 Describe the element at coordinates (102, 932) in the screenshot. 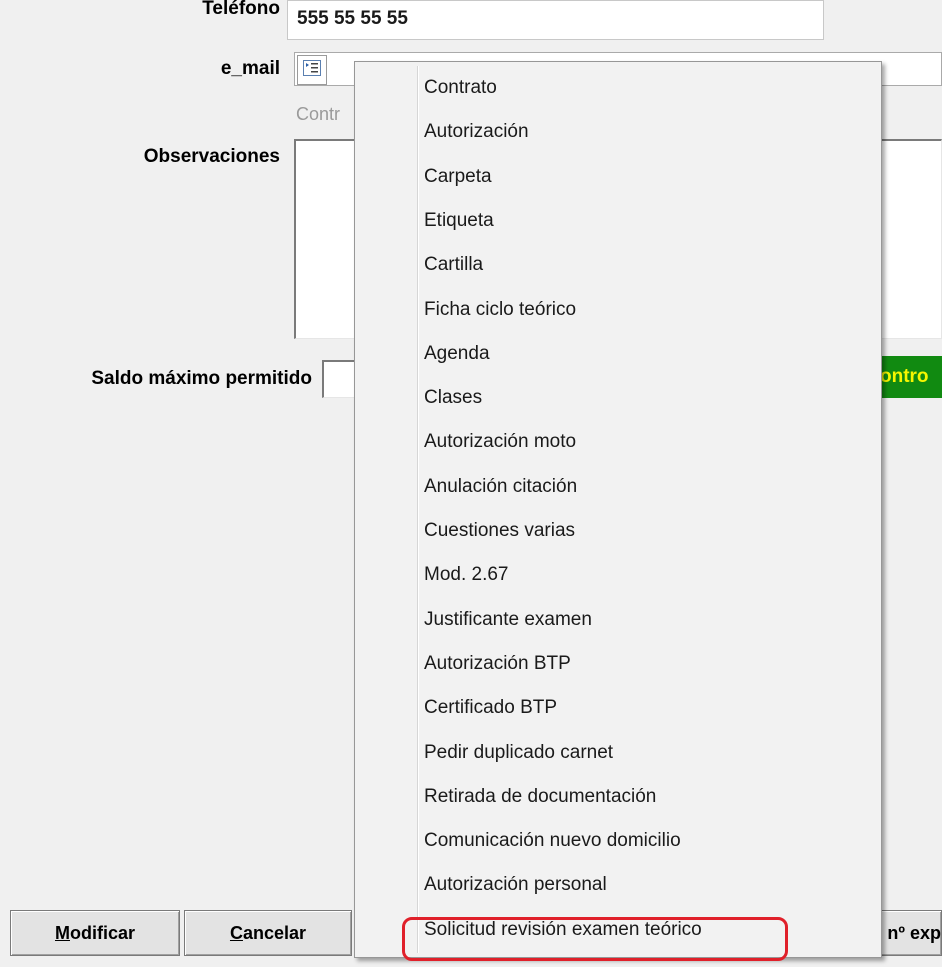

I see `modificar-label: odificar` at that location.